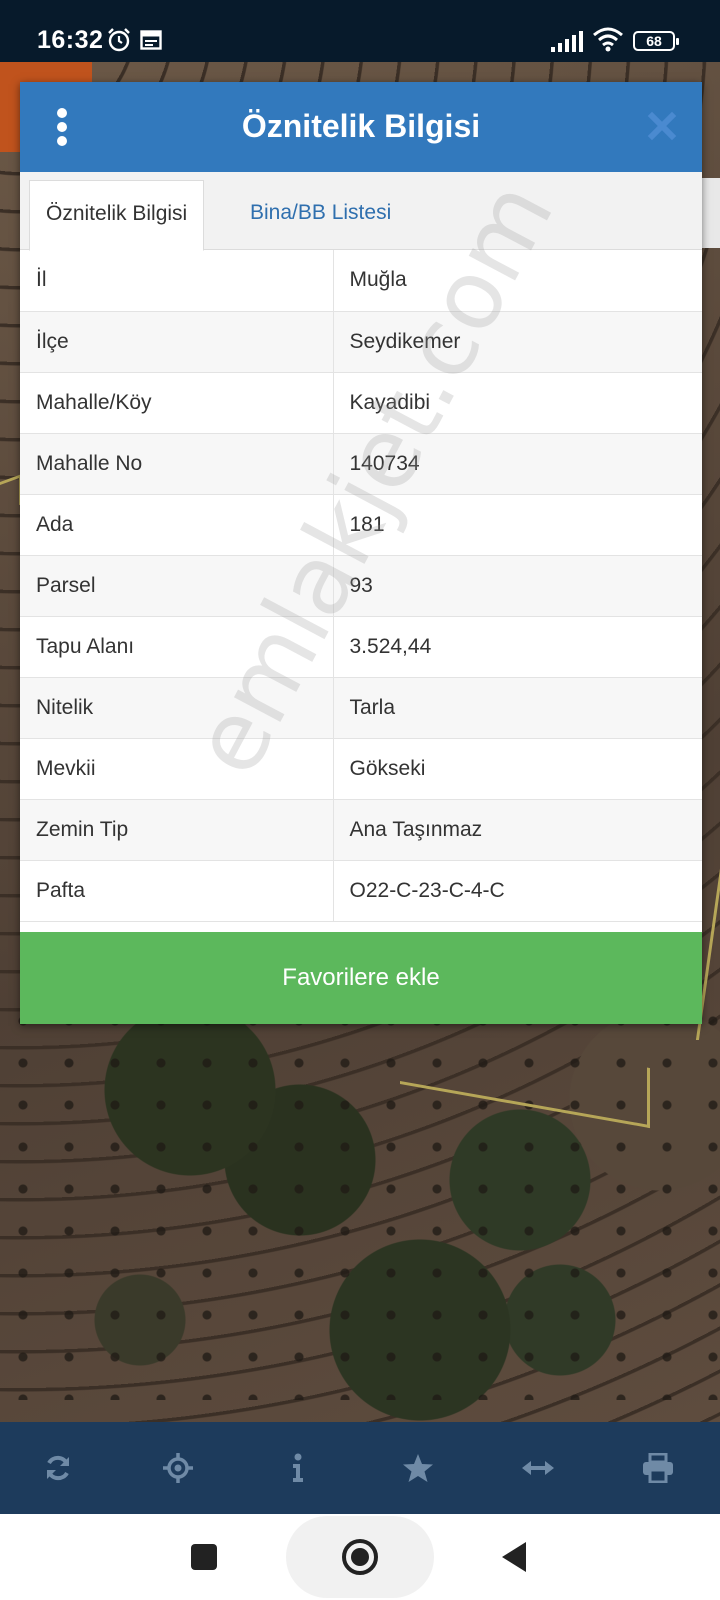  Describe the element at coordinates (360, 1468) in the screenshot. I see `map-toolbar` at that location.